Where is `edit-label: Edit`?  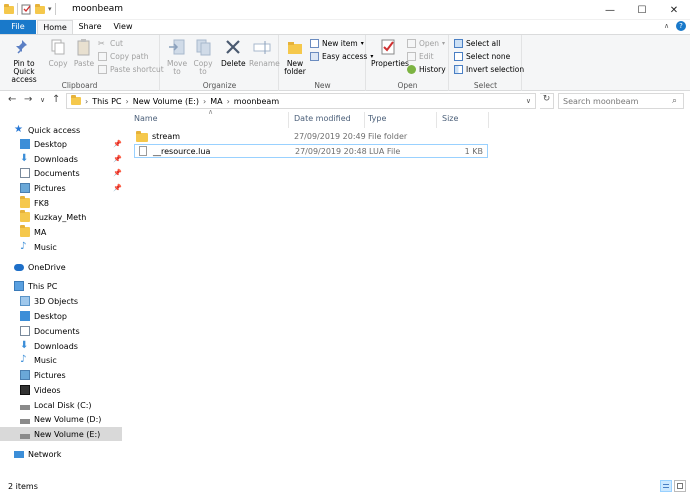
edit-label: Edit is located at coordinates (426, 56).